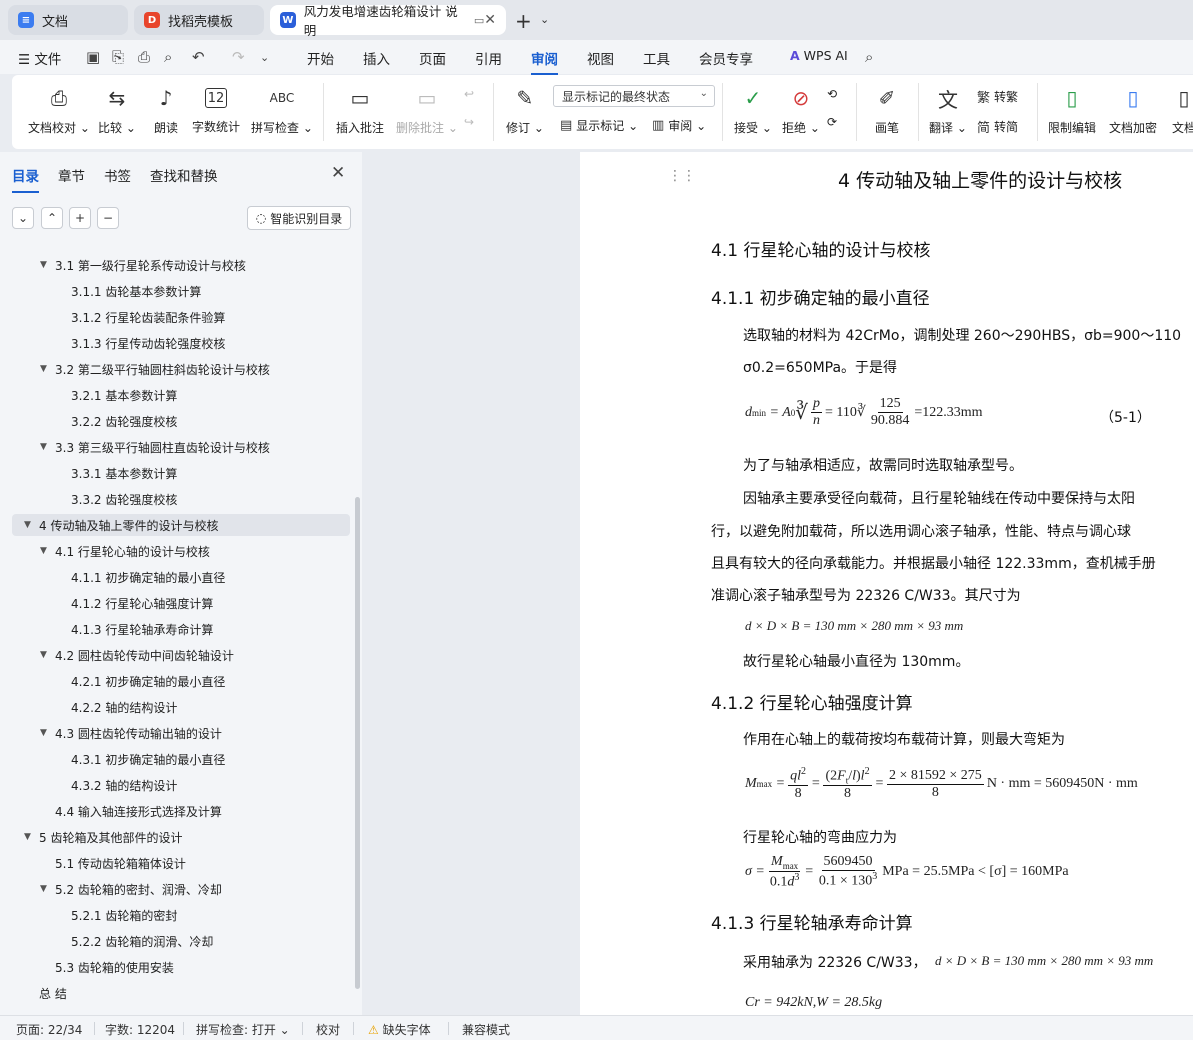 The width and height of the screenshot is (1193, 1040). What do you see at coordinates (832, 94) in the screenshot?
I see `prev-change-icon: ⟲` at bounding box center [832, 94].